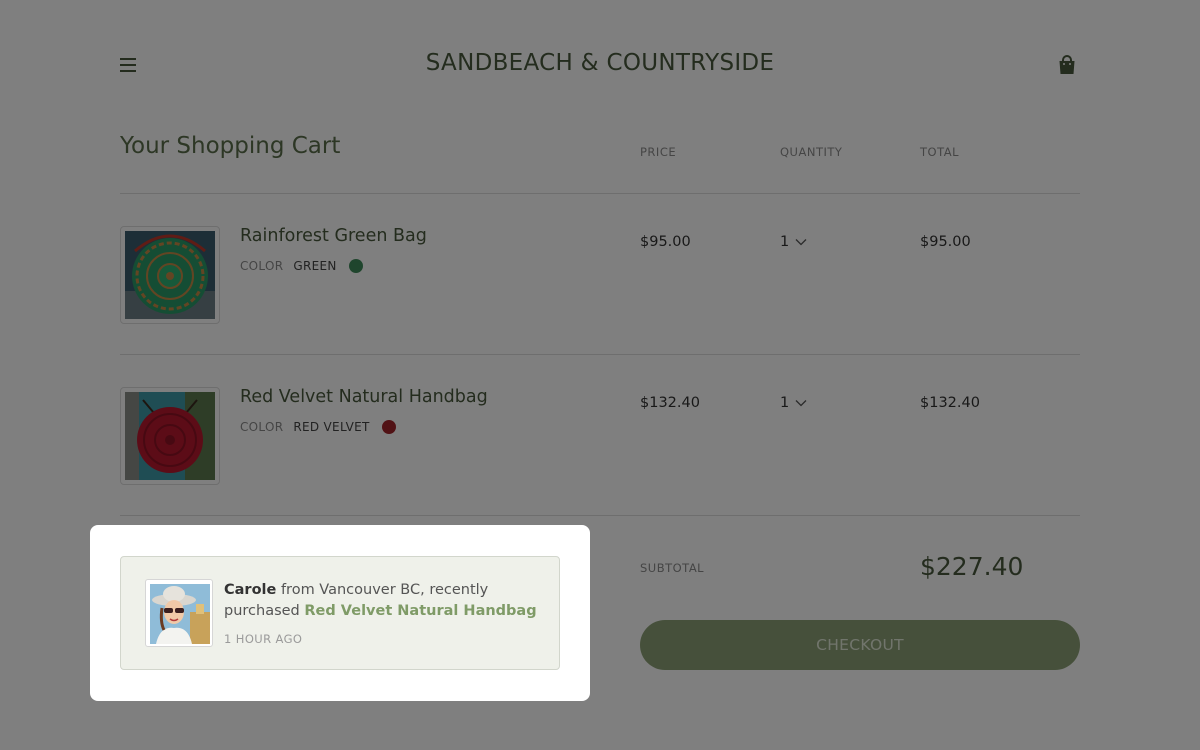 The height and width of the screenshot is (750, 1200). I want to click on woman-in-hat-image, so click(180, 614).